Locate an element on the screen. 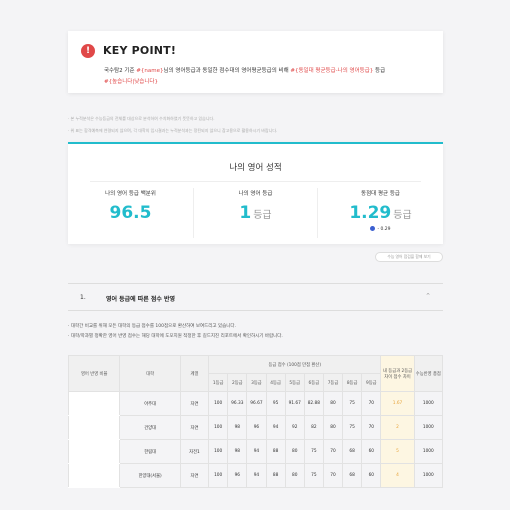  diff-cell: 2 is located at coordinates (397, 427).